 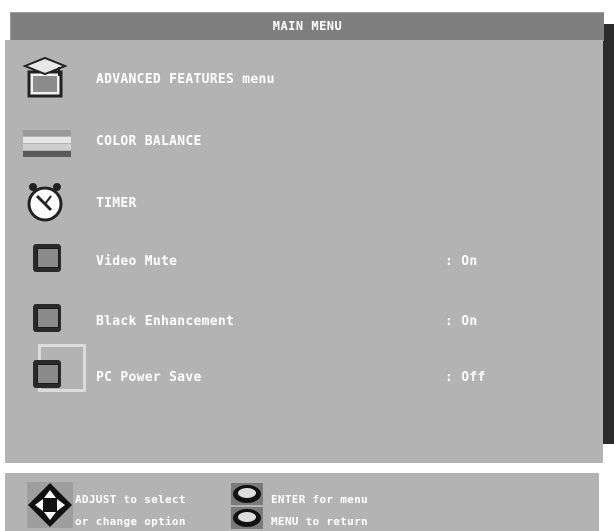 What do you see at coordinates (45, 202) in the screenshot?
I see `alarm-clock-icon` at bounding box center [45, 202].